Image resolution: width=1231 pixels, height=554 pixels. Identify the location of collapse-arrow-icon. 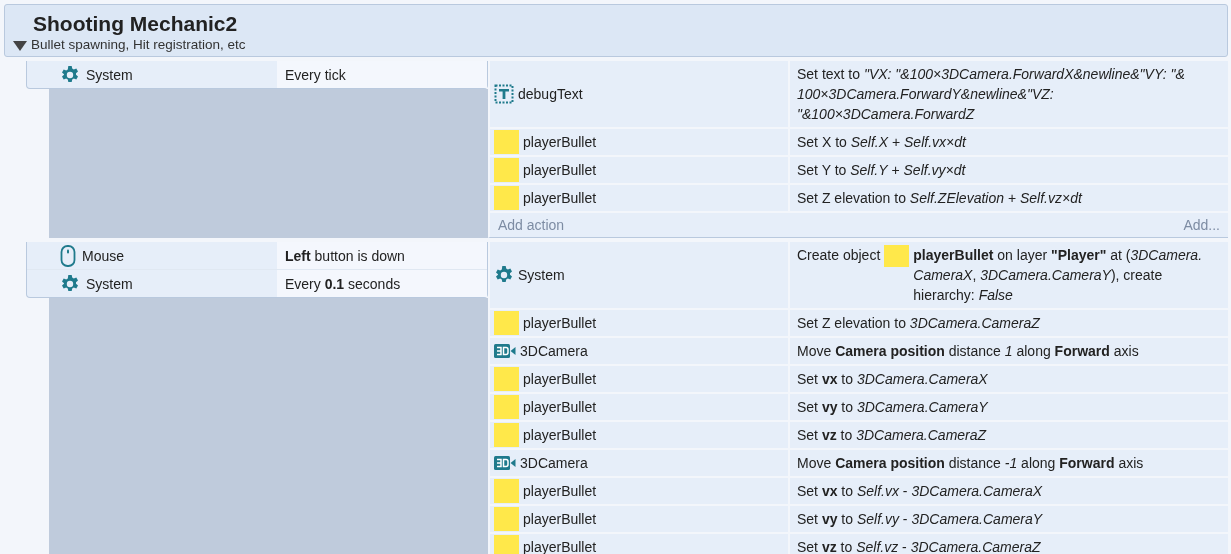
(20, 45).